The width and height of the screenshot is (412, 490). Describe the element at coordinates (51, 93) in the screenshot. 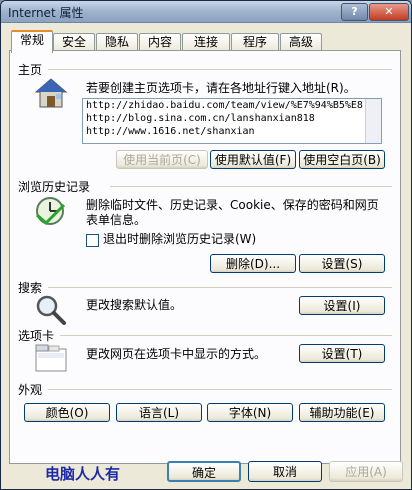

I see `home-icon` at that location.